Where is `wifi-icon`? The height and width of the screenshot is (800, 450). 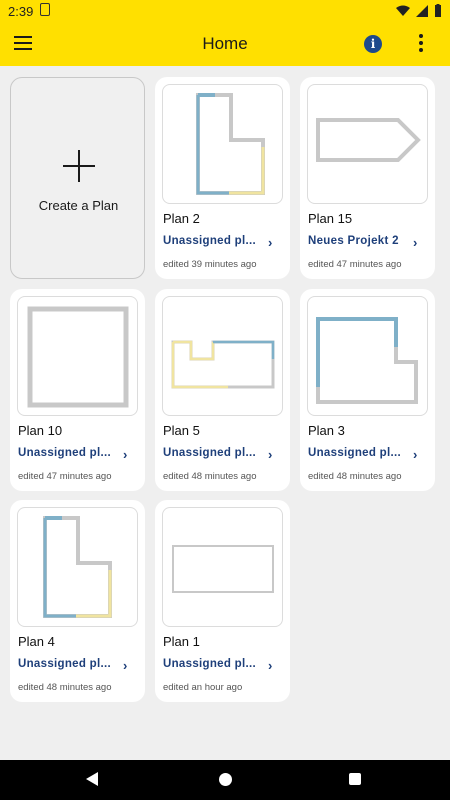
wifi-icon is located at coordinates (403, 10).